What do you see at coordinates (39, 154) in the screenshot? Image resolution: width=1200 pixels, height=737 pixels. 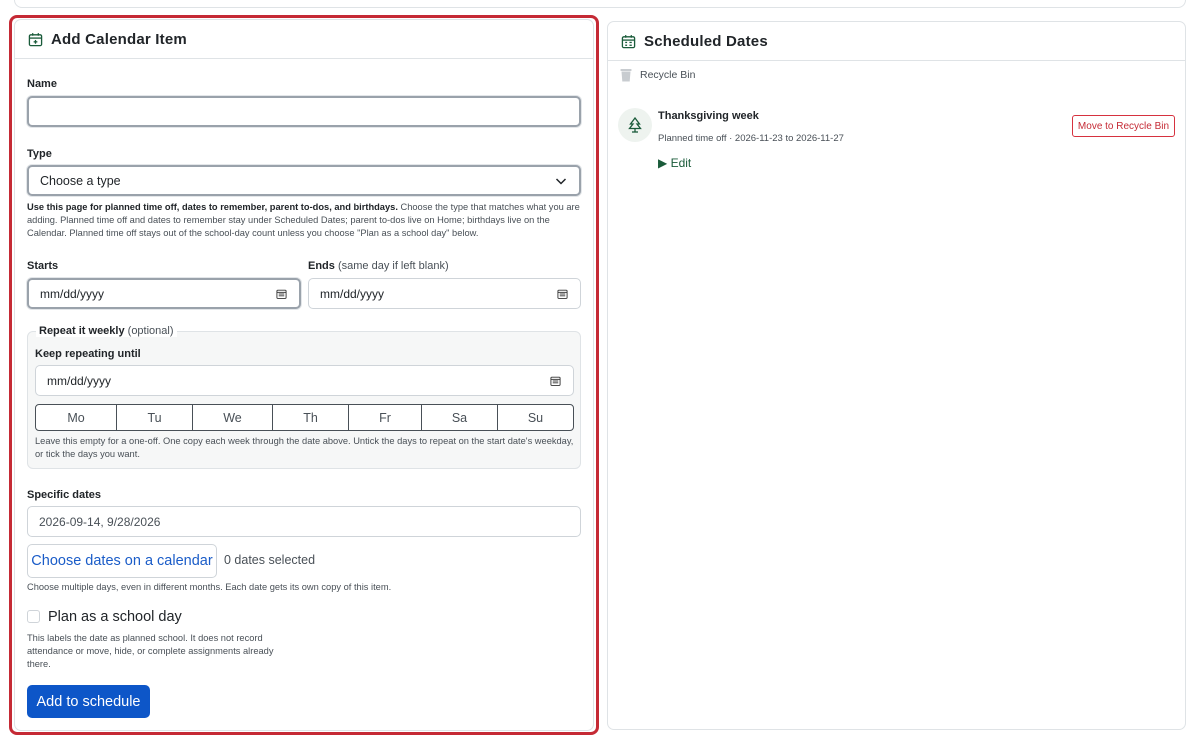 I see `type-label: Type` at bounding box center [39, 154].